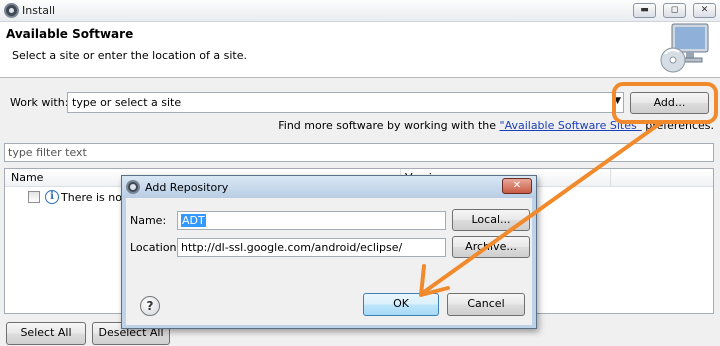  What do you see at coordinates (70, 34) in the screenshot?
I see `page-title: Available Software` at bounding box center [70, 34].